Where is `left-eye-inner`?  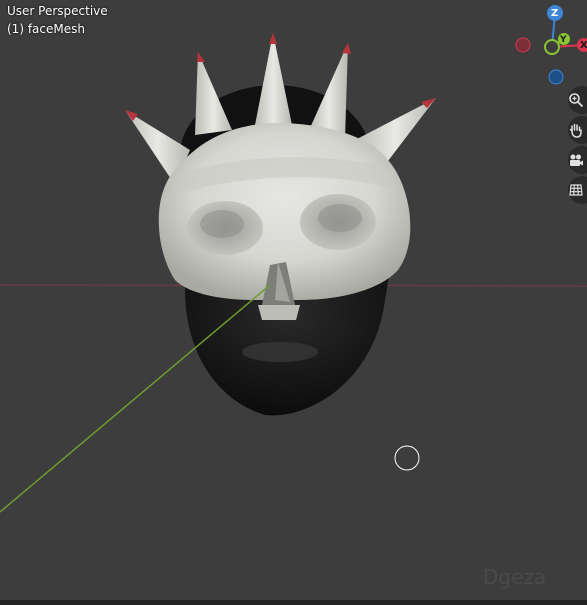
left-eye-inner is located at coordinates (222, 224).